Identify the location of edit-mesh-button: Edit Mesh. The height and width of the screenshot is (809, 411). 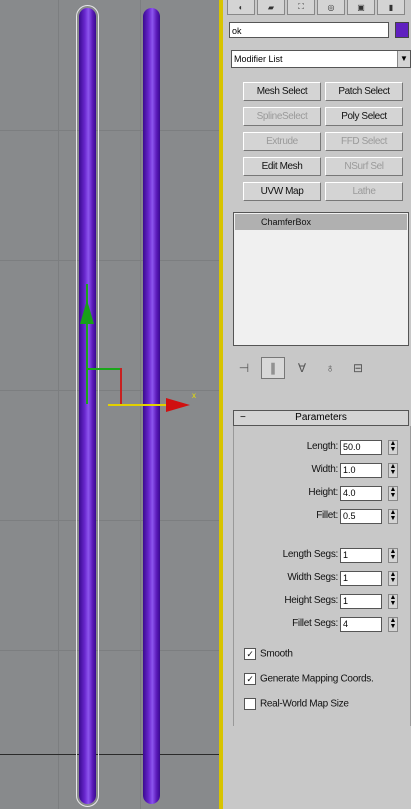
(282, 166).